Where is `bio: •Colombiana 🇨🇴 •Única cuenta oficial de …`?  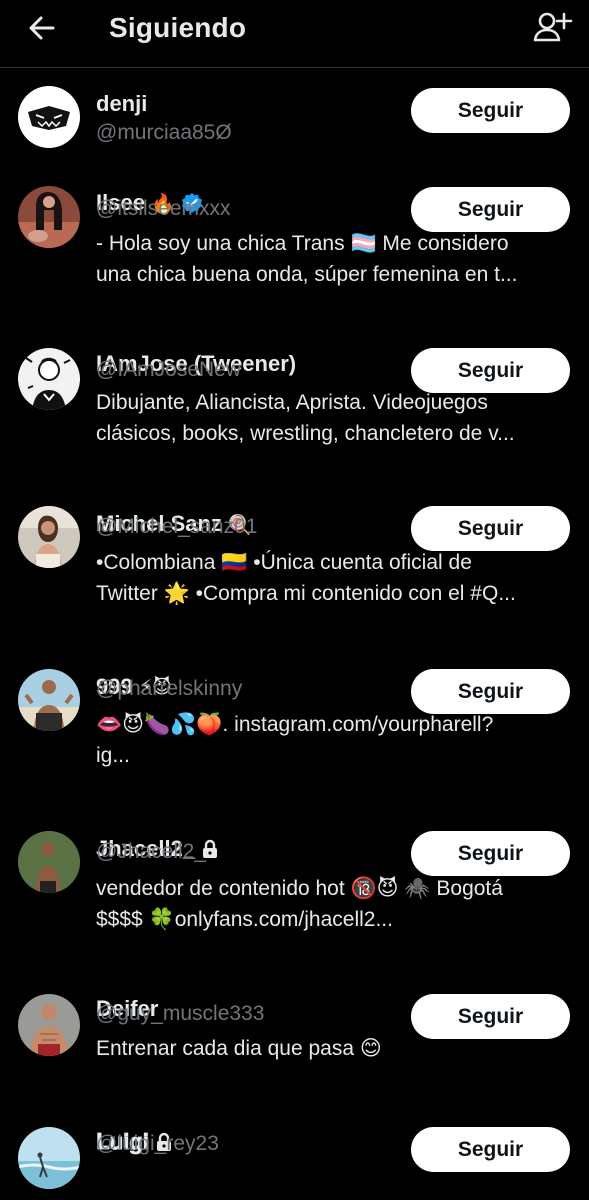 bio: •Colombiana 🇨🇴 •Única cuenta oficial de … is located at coordinates (331, 578).